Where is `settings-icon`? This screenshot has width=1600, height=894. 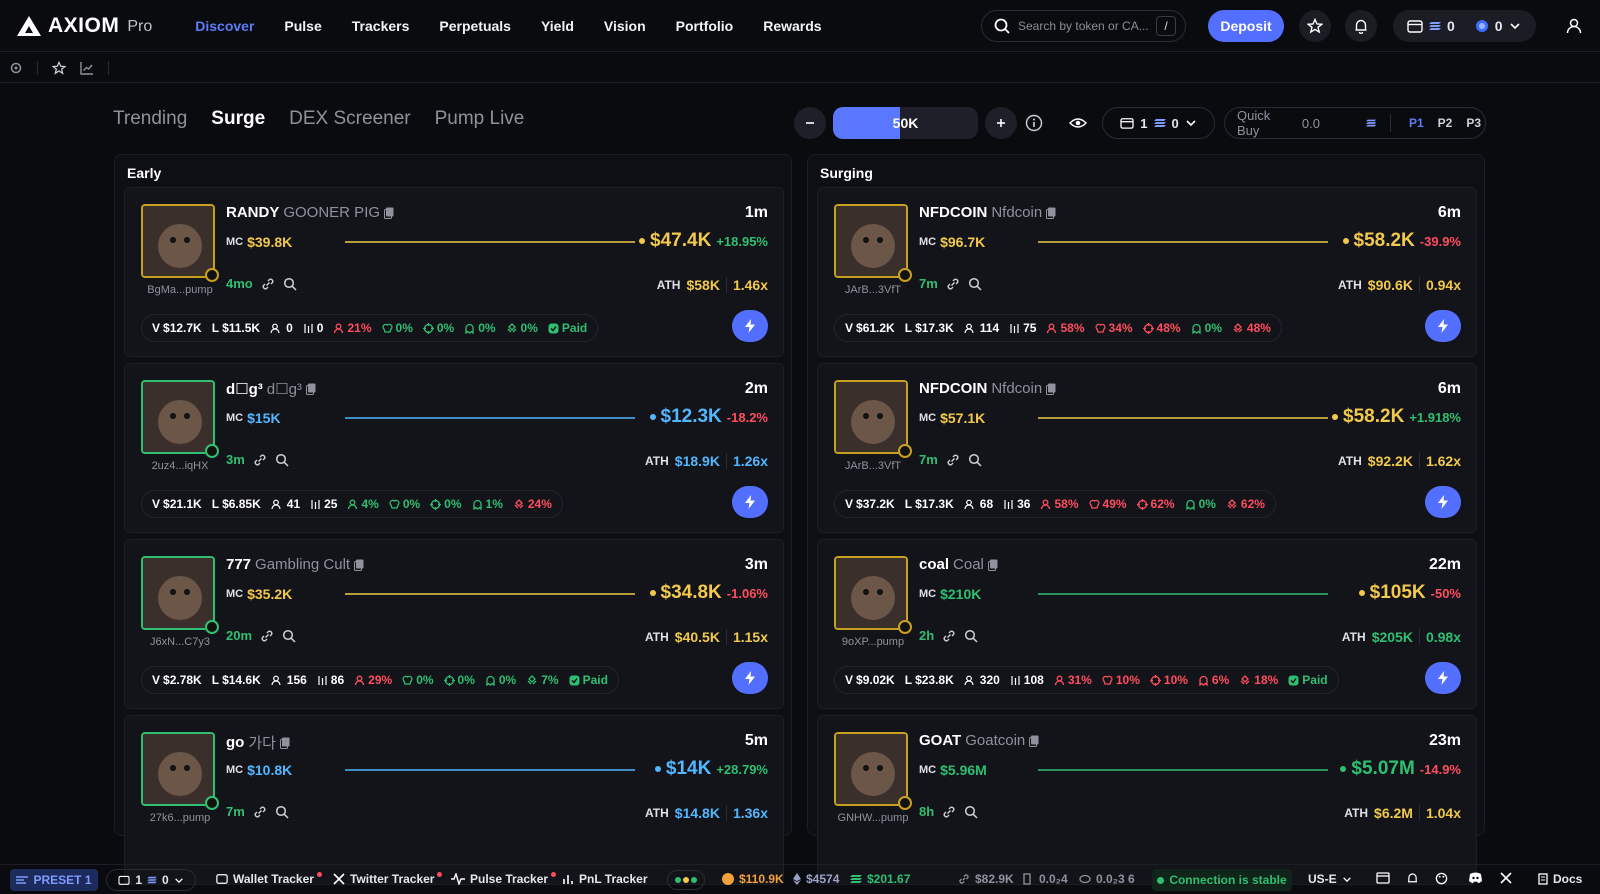
settings-icon is located at coordinates (16, 68).